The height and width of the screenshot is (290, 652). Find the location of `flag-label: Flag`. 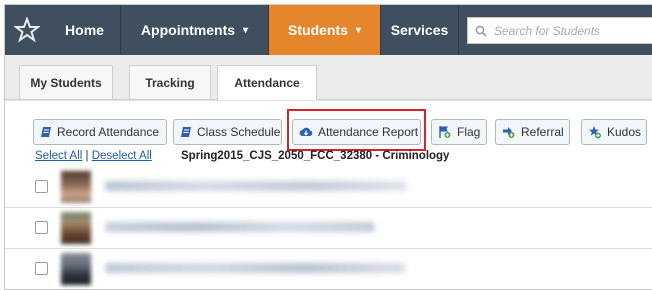

flag-label: Flag is located at coordinates (469, 132).